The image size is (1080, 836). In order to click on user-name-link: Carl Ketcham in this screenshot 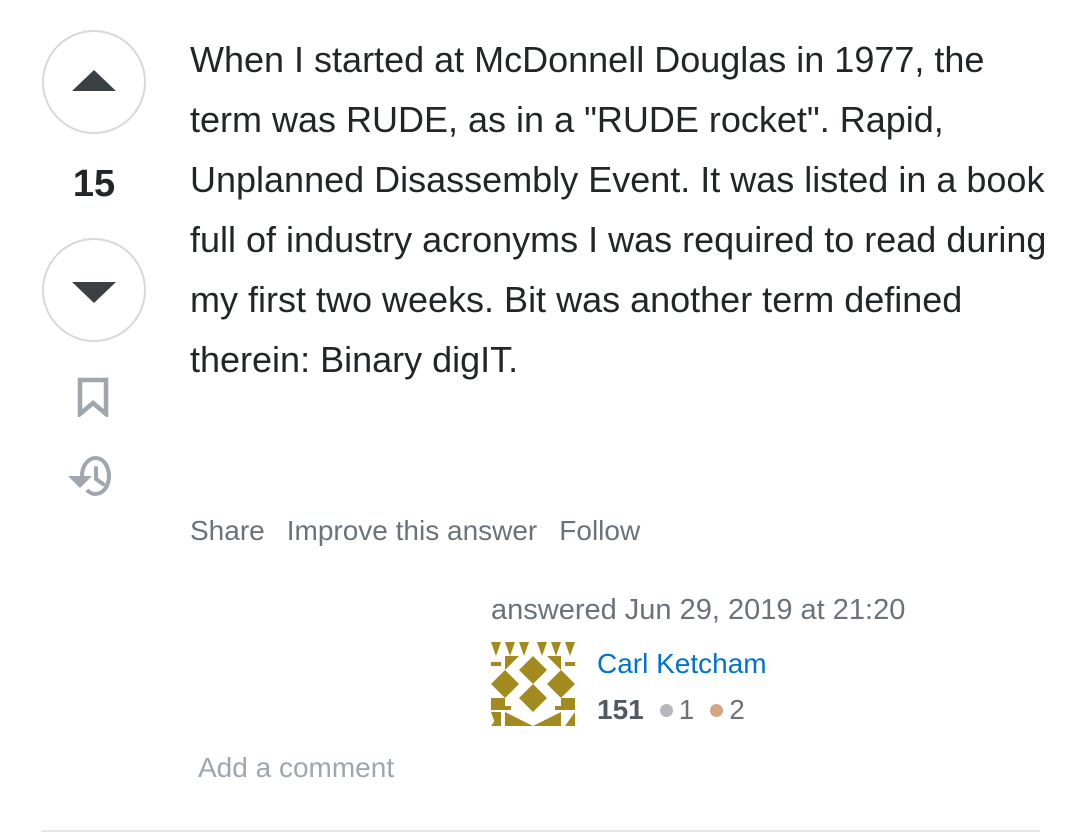, I will do `click(682, 664)`.